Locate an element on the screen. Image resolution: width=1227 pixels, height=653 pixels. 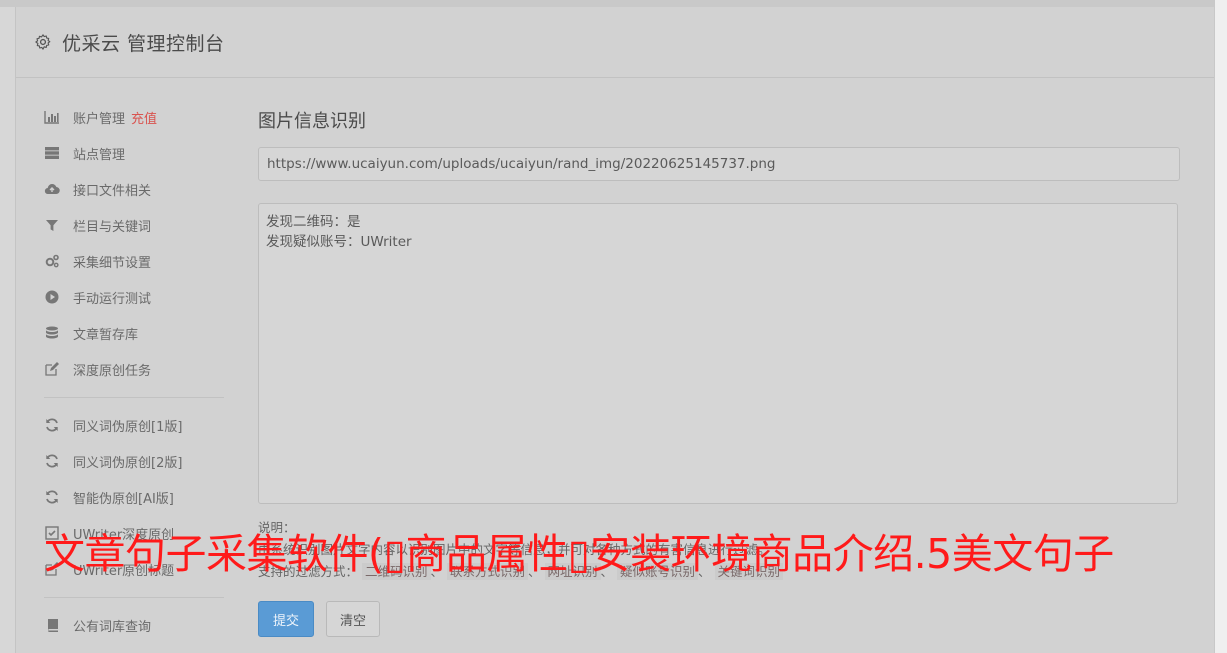
sidebar-item-public-lexicon: 公有词库查询 is located at coordinates (134, 625).